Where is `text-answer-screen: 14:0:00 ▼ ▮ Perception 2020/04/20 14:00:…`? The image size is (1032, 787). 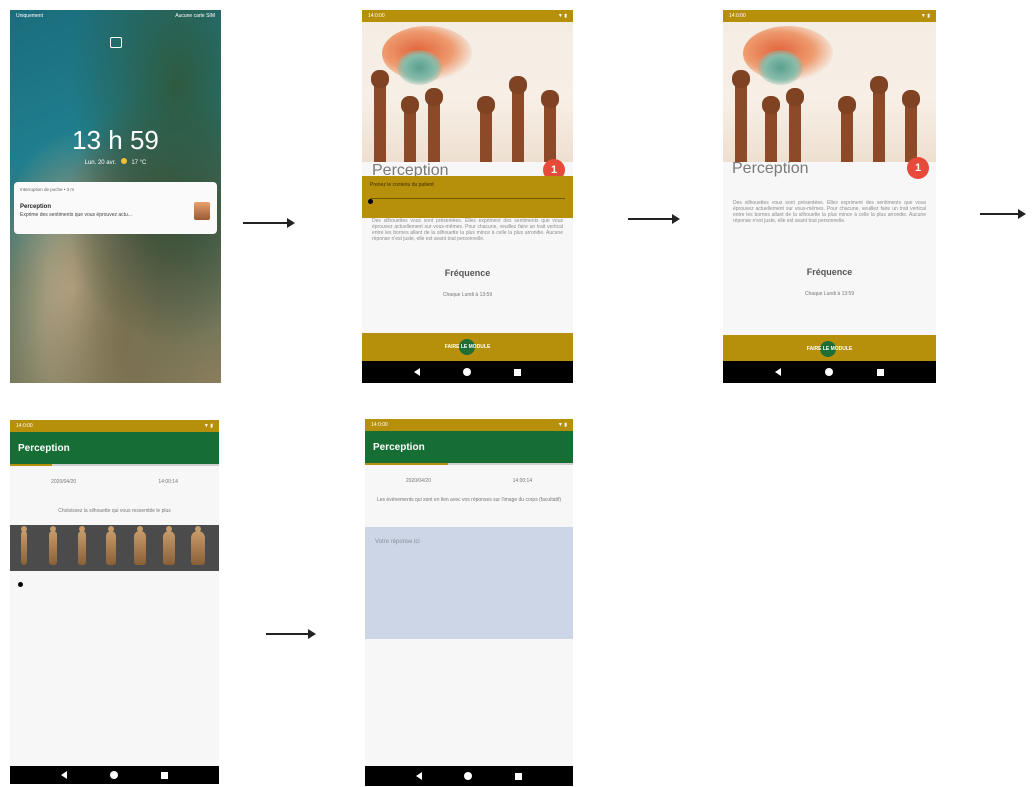
text-answer-screen: 14:0:00 ▼ ▮ Perception 2020/04/20 14:00:… is located at coordinates (469, 602).